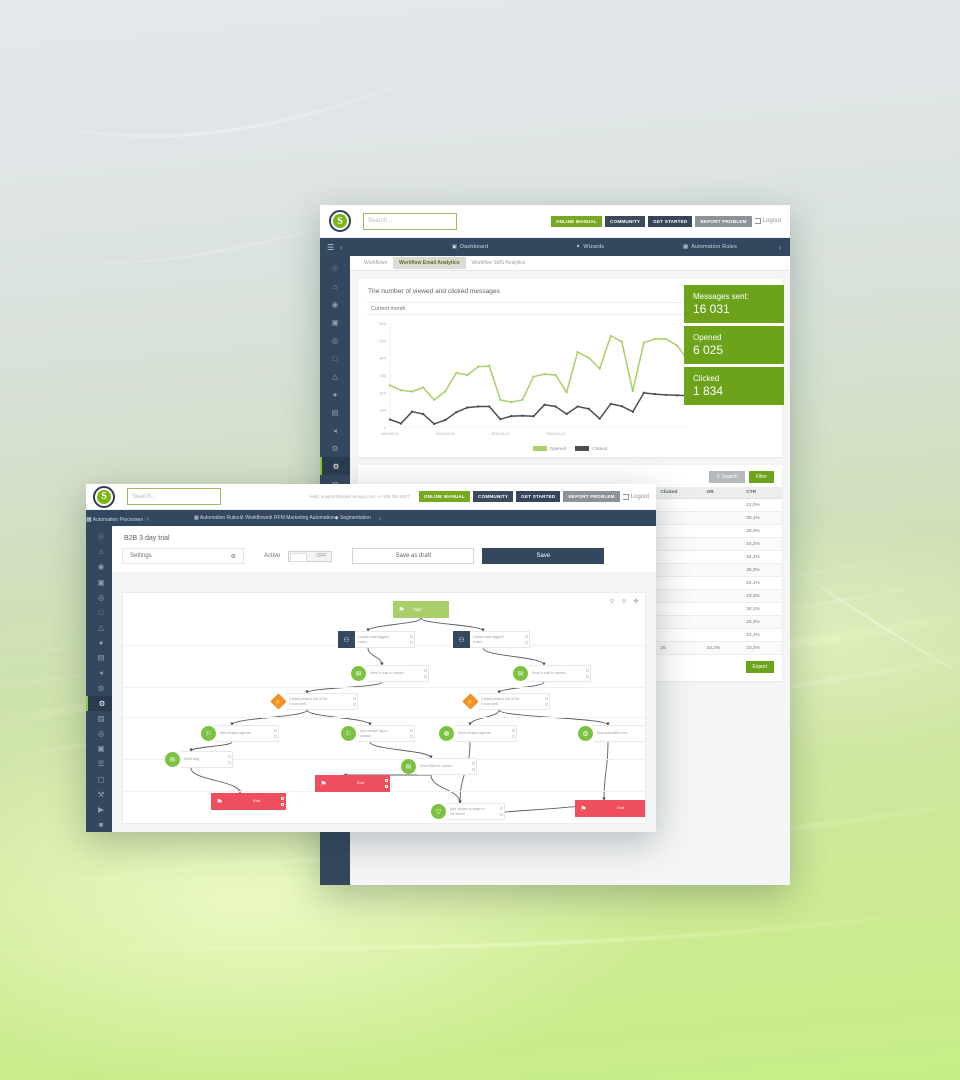 Image resolution: width=960 pixels, height=1080 pixels. I want to click on nav-item-segmentation: ◆ Segmentation, so click(353, 518).